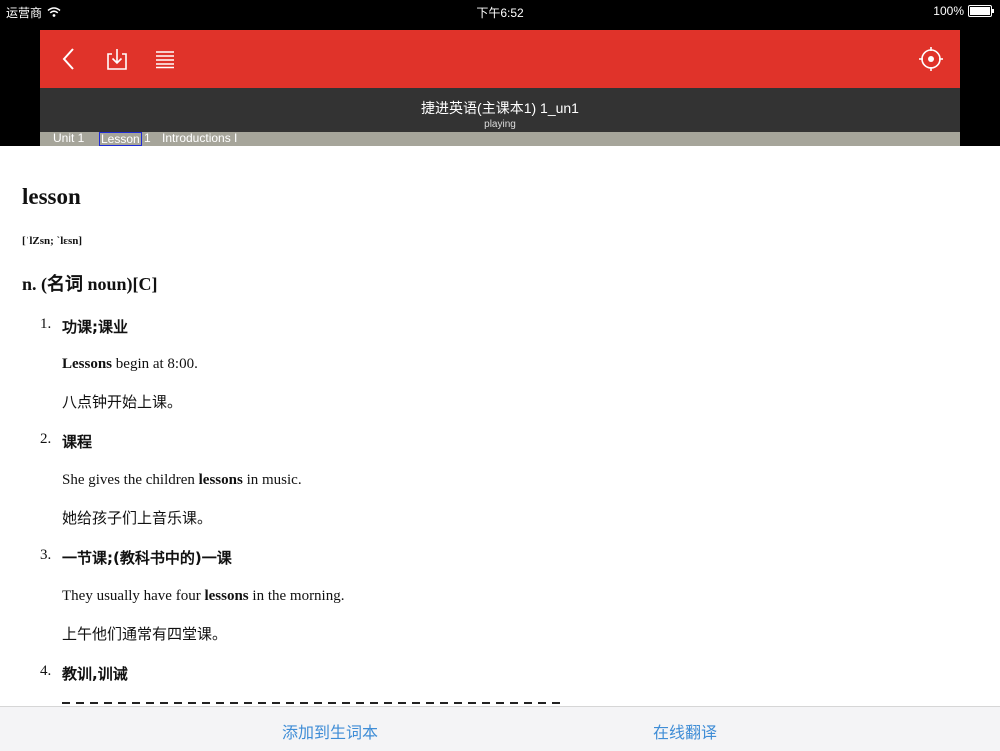 The height and width of the screenshot is (751, 1000). I want to click on sense-number: 1., so click(46, 324).